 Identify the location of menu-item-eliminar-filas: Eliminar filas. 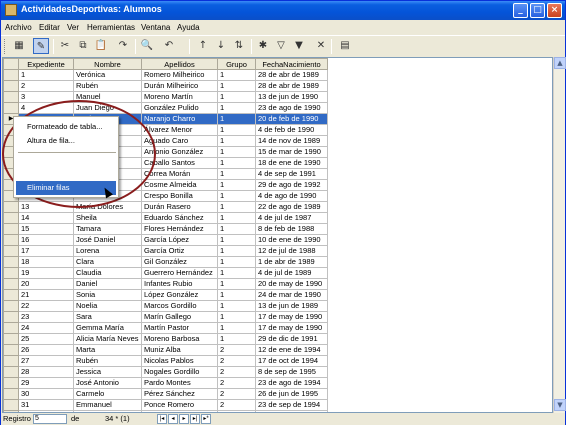
(66, 188).